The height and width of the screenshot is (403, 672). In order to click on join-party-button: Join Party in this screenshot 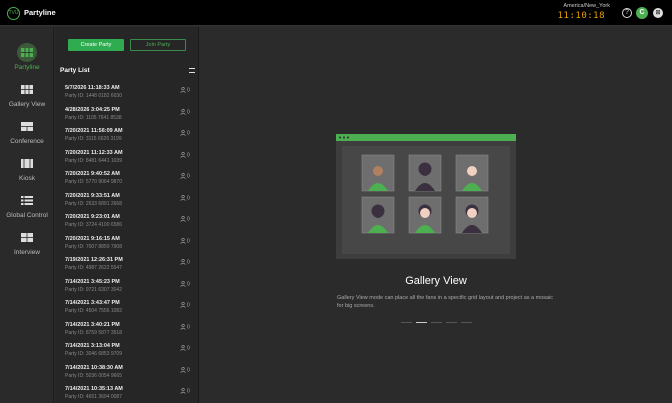, I will do `click(158, 45)`.